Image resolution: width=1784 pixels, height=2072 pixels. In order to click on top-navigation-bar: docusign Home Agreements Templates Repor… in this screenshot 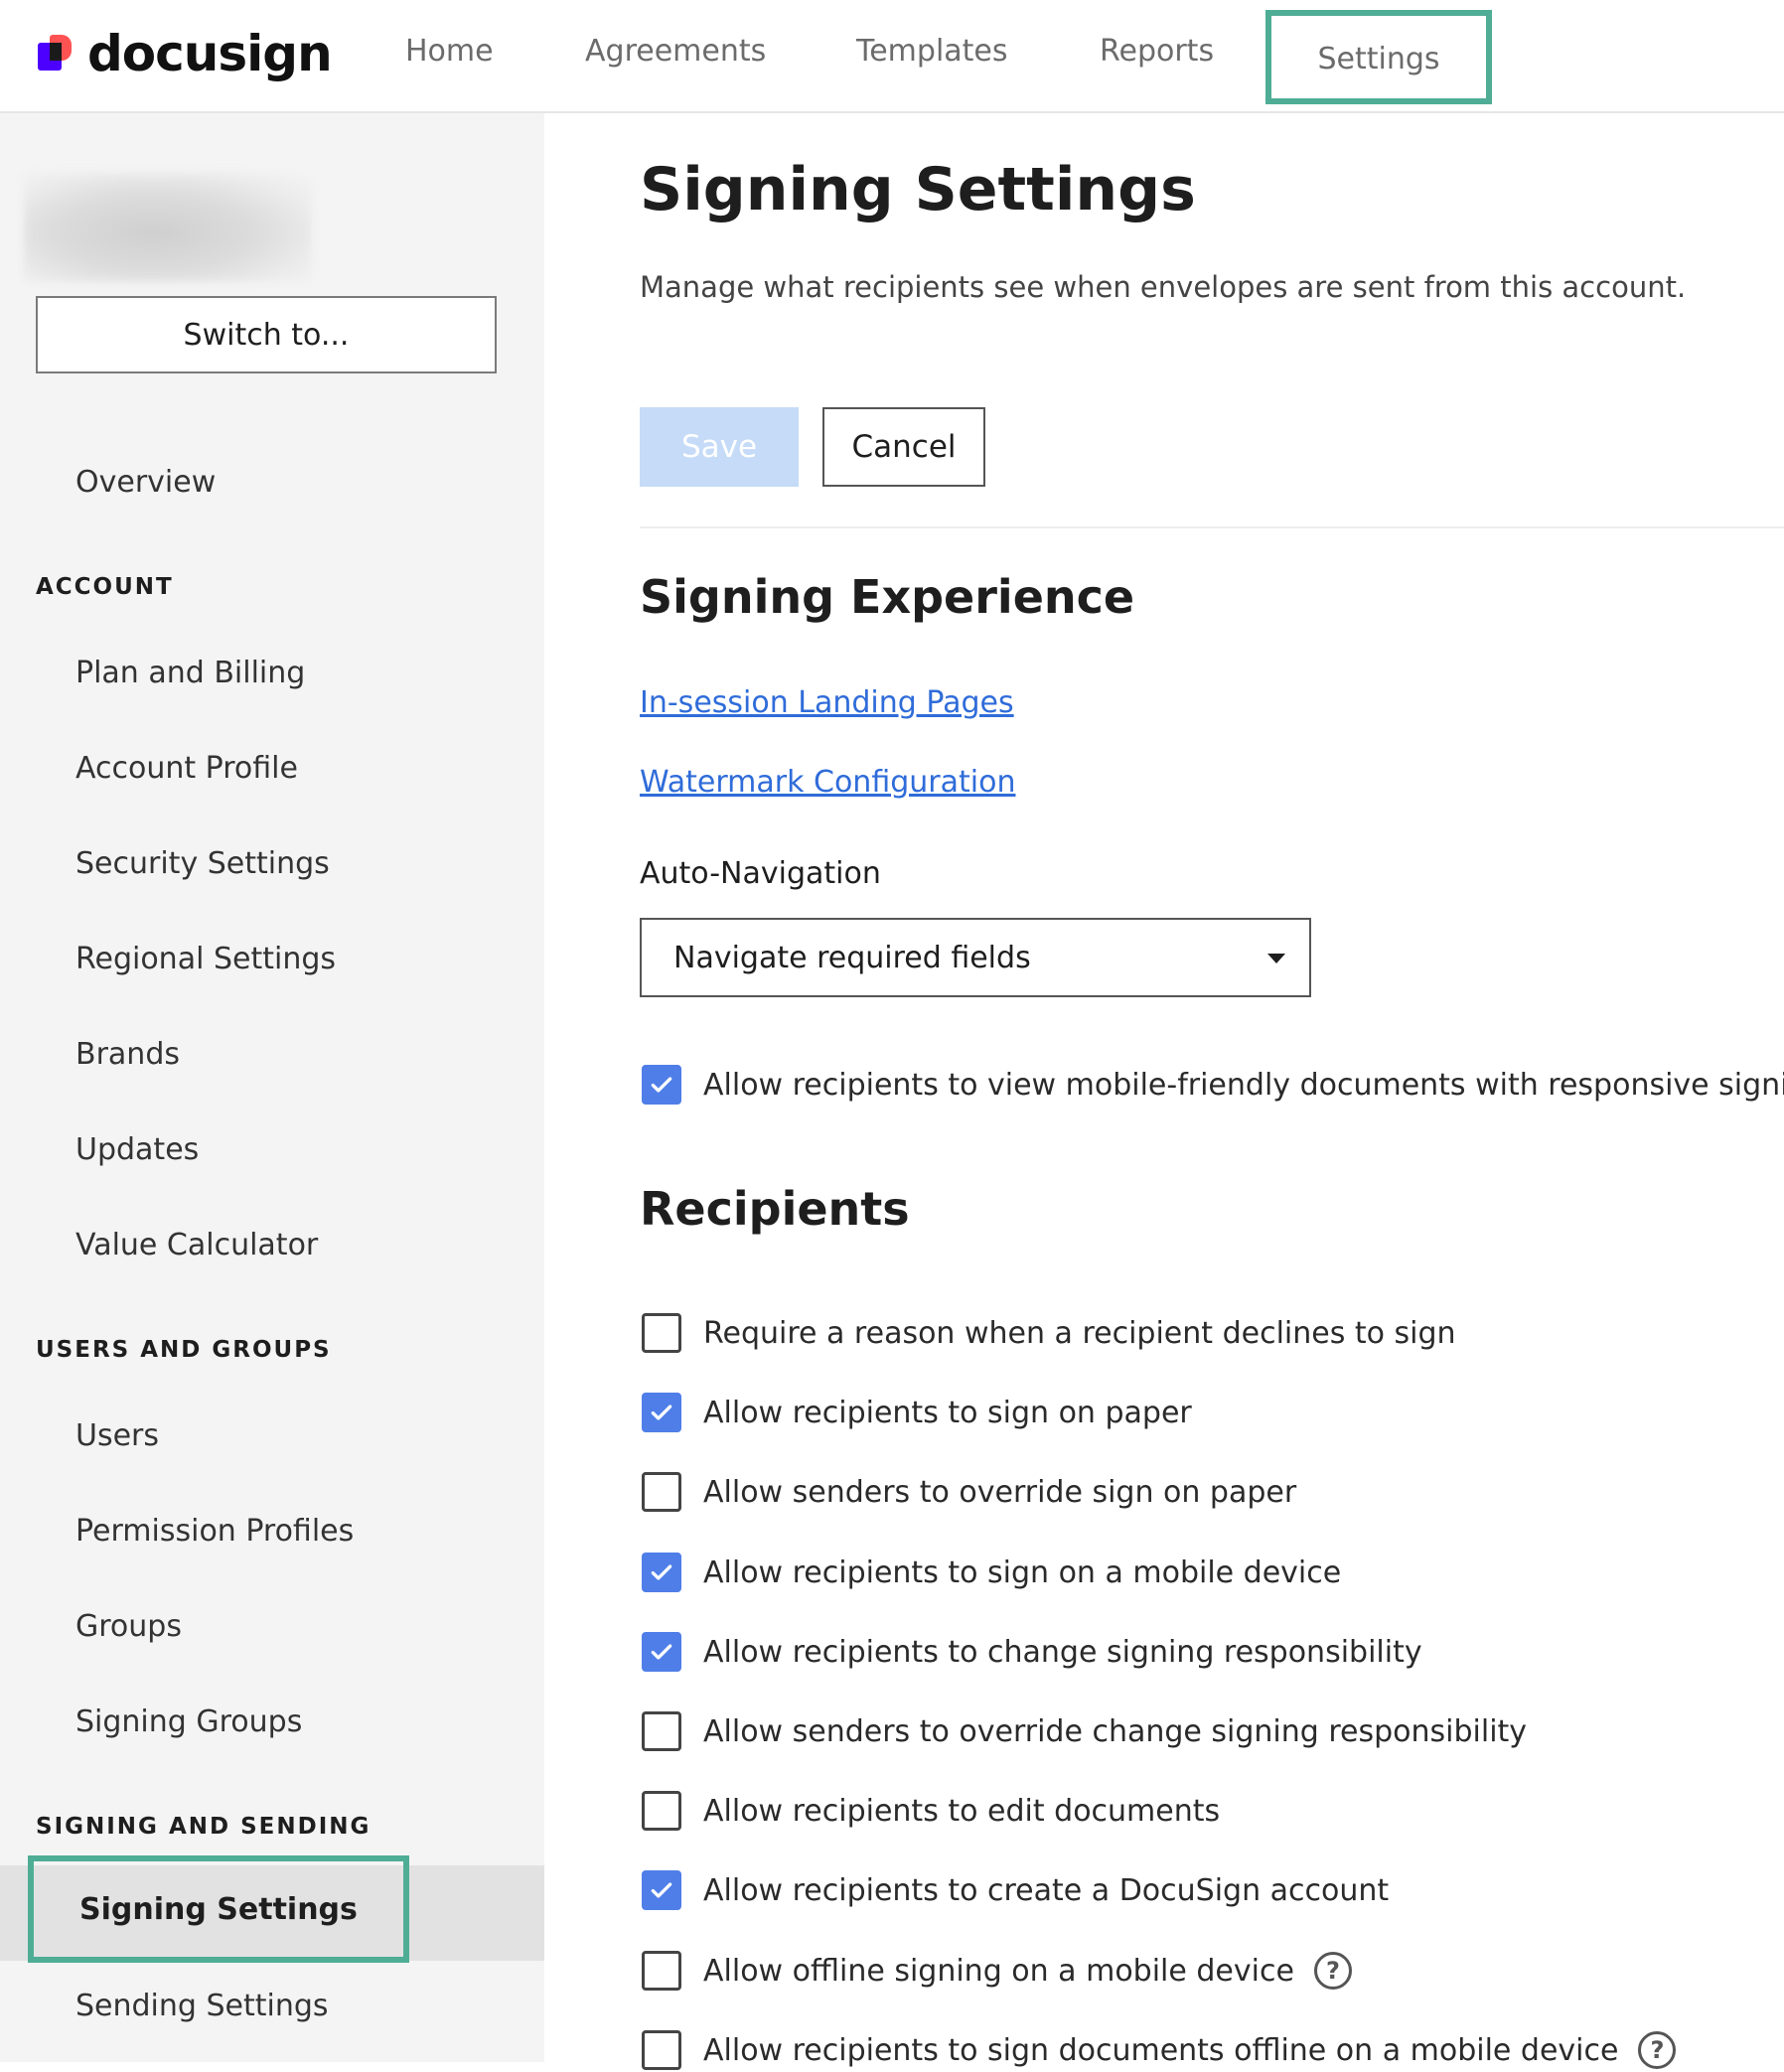, I will do `click(892, 56)`.